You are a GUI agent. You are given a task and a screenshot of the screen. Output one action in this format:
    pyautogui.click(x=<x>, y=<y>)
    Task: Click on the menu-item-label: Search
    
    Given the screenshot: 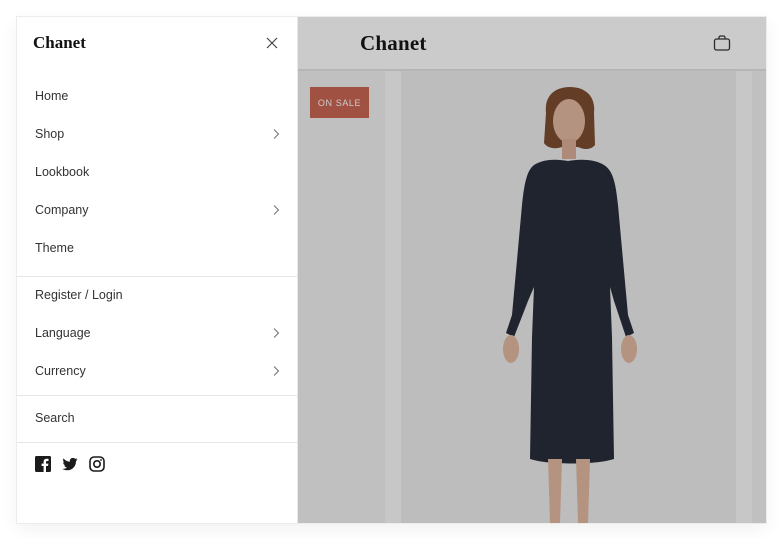 What is the action you would take?
    pyautogui.click(x=55, y=418)
    